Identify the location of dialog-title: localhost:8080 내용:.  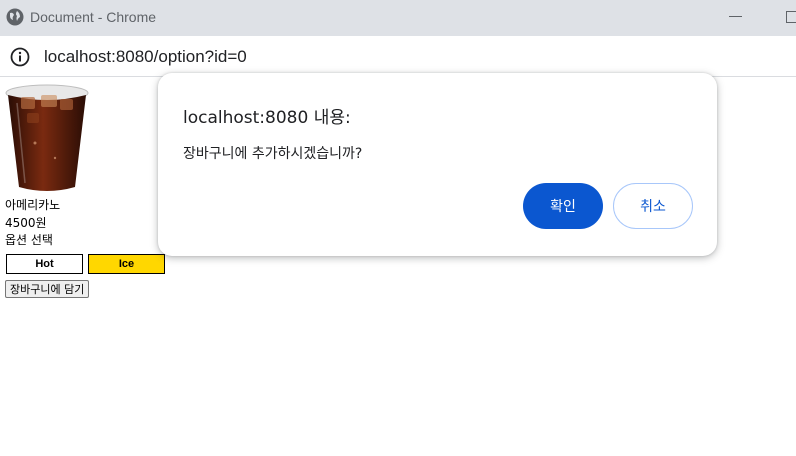
(267, 118).